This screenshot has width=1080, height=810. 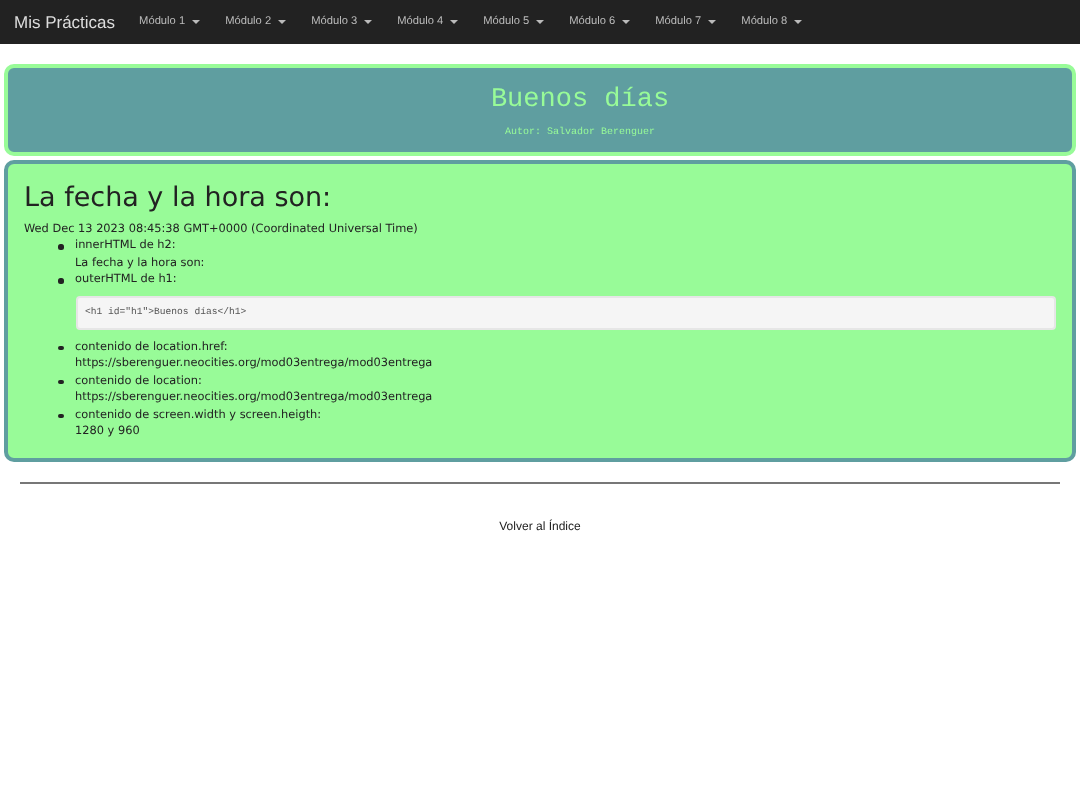 What do you see at coordinates (65, 22) in the screenshot?
I see `brand-link: Mis Prácticas` at bounding box center [65, 22].